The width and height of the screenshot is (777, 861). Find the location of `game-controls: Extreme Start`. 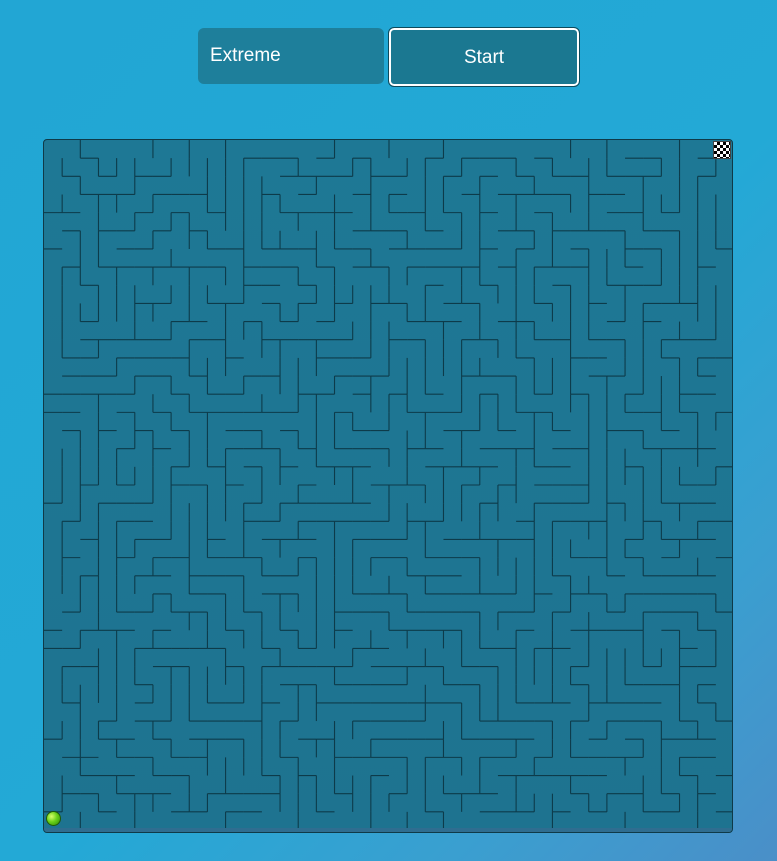

game-controls: Extreme Start is located at coordinates (389, 57).